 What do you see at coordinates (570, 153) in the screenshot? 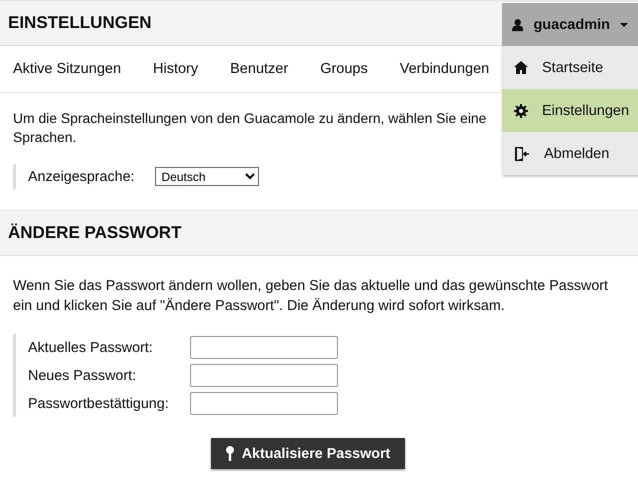
I see `menu-item: Abmelden` at bounding box center [570, 153].